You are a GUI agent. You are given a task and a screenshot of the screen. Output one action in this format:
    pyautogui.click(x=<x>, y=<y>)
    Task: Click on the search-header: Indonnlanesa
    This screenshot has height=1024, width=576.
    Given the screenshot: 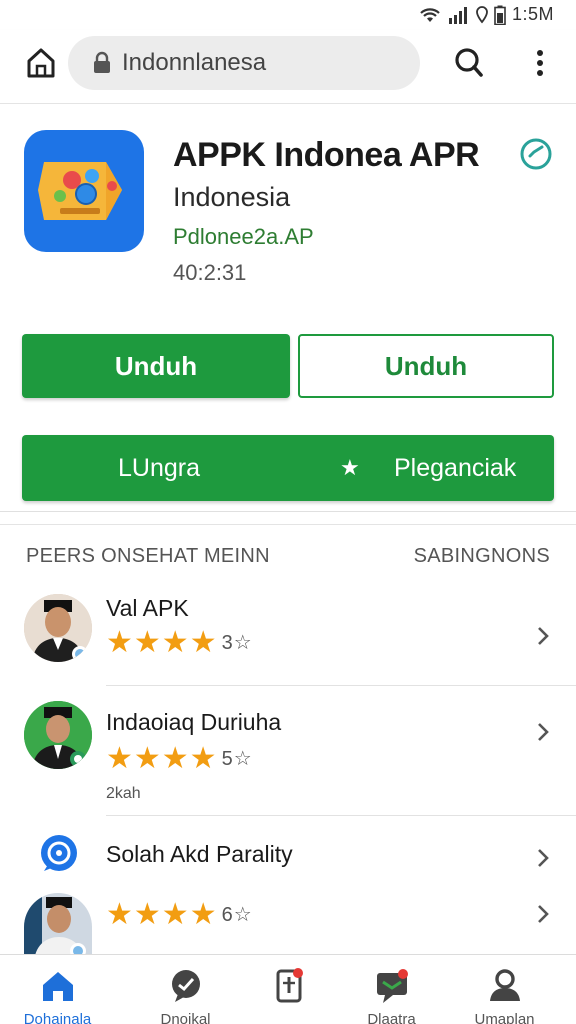 What is the action you would take?
    pyautogui.click(x=288, y=67)
    